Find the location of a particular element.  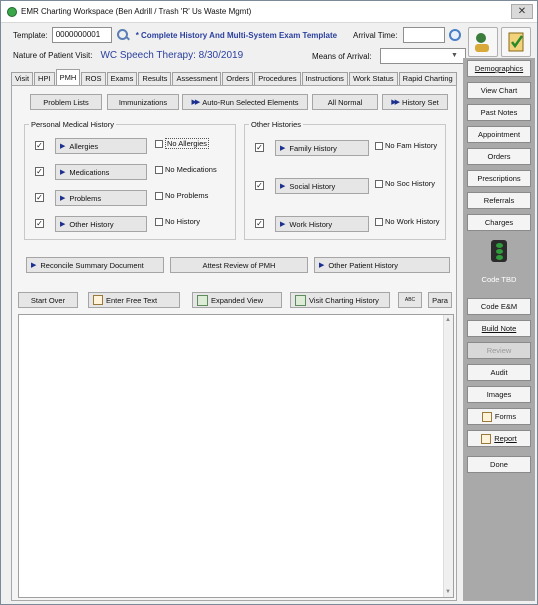

light-dot is located at coordinates (499, 257).